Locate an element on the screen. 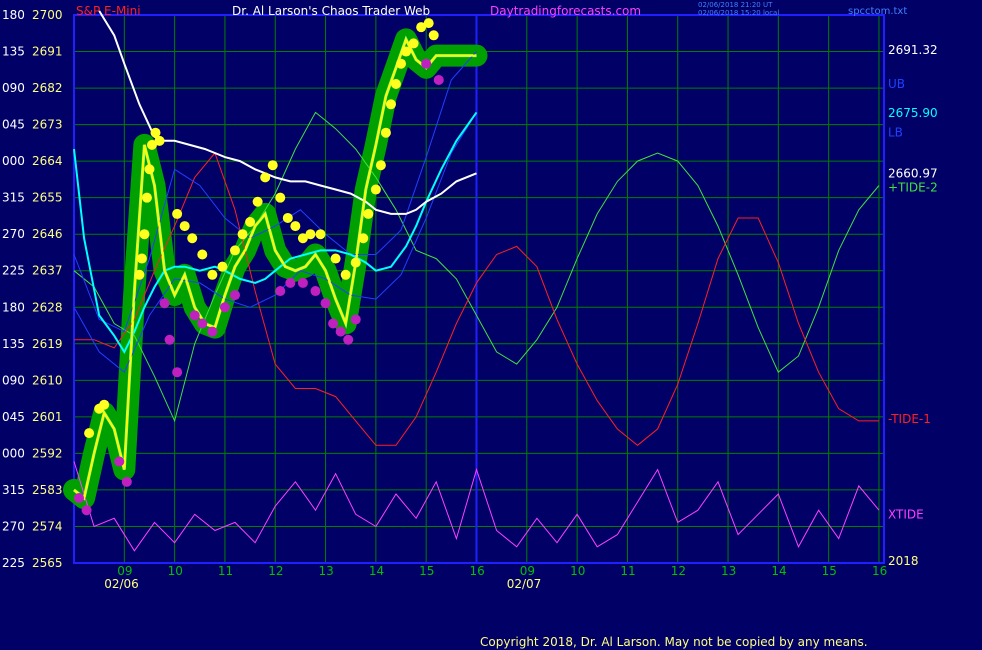 This screenshot has height=650, width=982. right-label: UB is located at coordinates (896, 84).